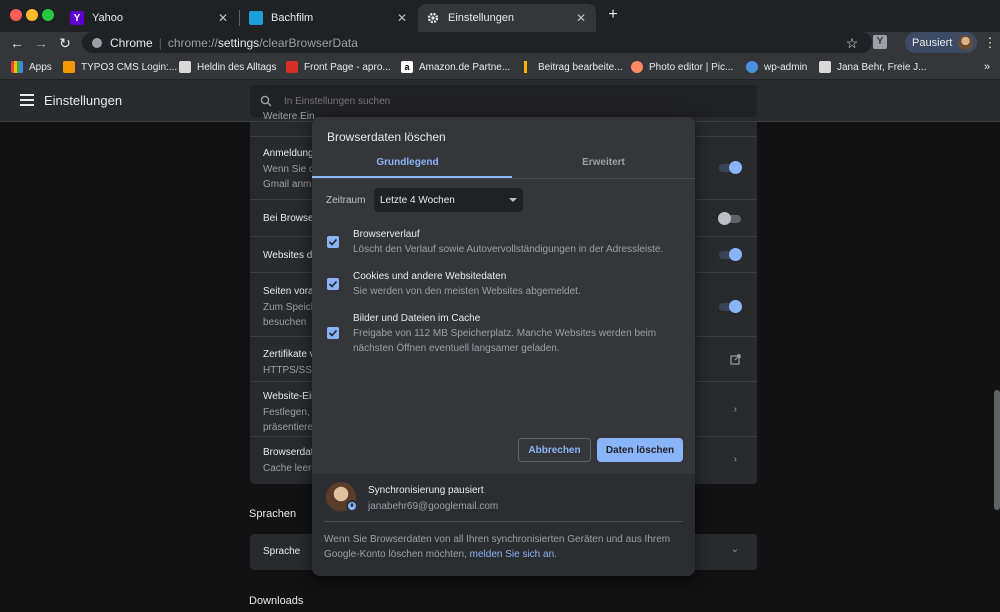 The width and height of the screenshot is (1000, 612). Describe the element at coordinates (997, 450) in the screenshot. I see `page-scrollbar` at that location.